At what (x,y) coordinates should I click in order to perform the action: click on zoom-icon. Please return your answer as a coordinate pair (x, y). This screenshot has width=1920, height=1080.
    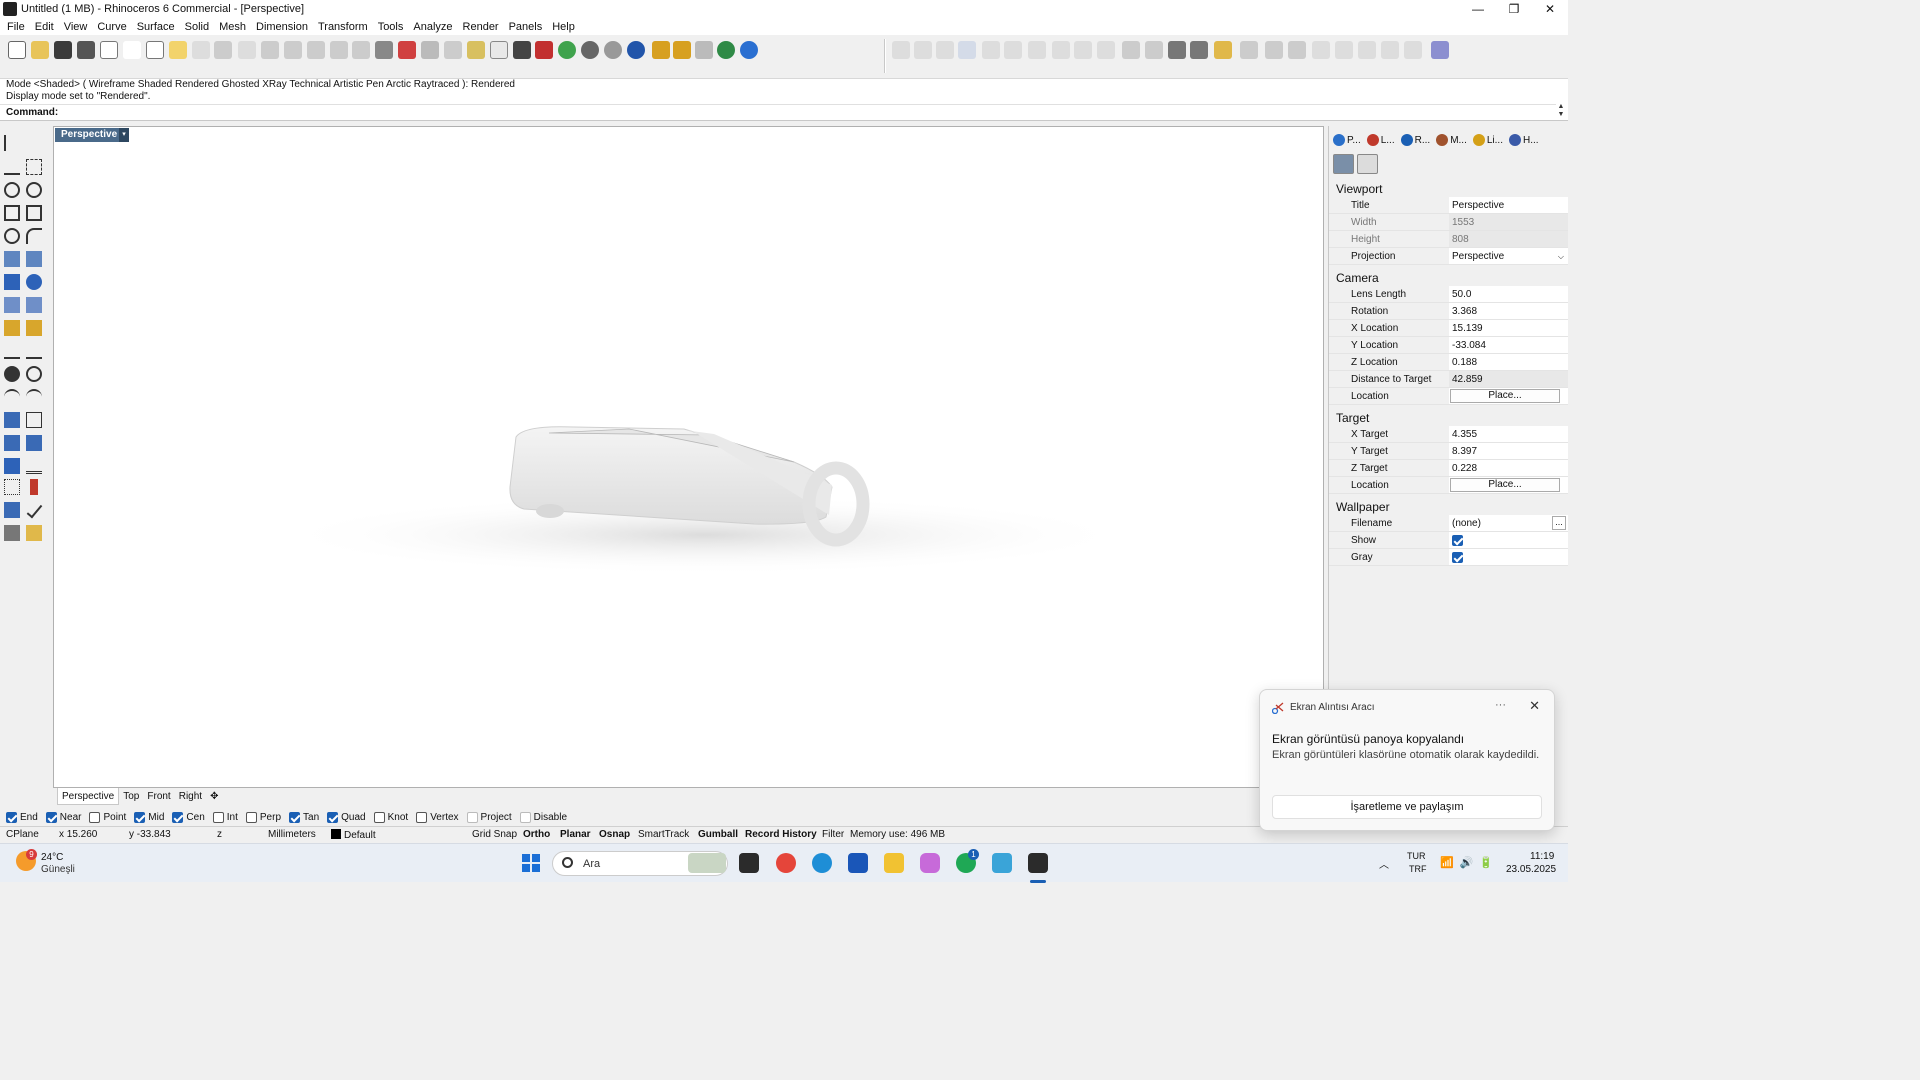
    Looking at the image, I should click on (270, 50).